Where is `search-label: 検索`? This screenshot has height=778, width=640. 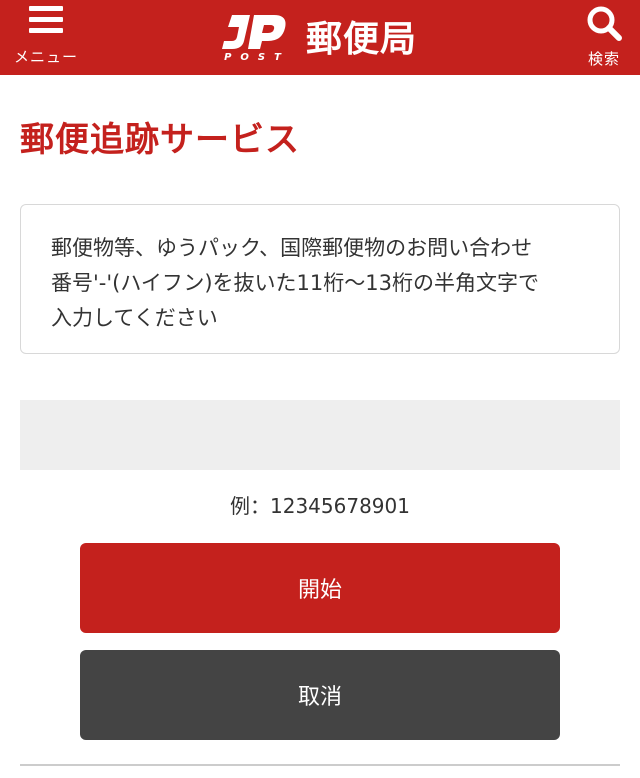 search-label: 検索 is located at coordinates (603, 59).